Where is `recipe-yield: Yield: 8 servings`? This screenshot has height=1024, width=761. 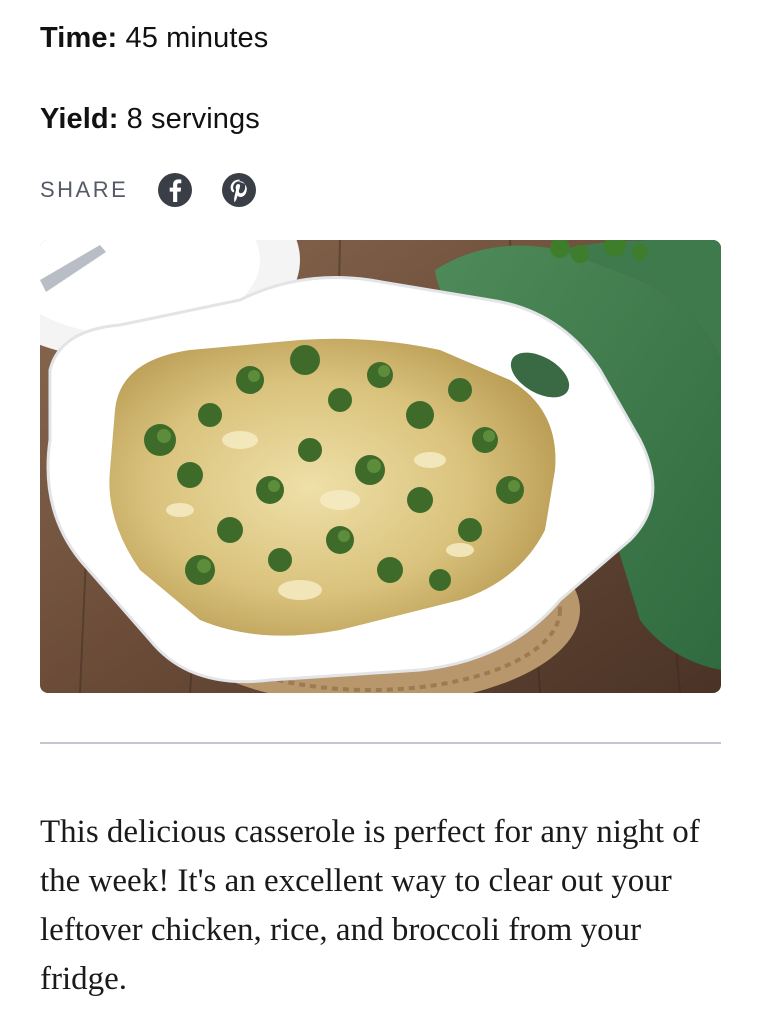 recipe-yield: Yield: 8 servings is located at coordinates (150, 119).